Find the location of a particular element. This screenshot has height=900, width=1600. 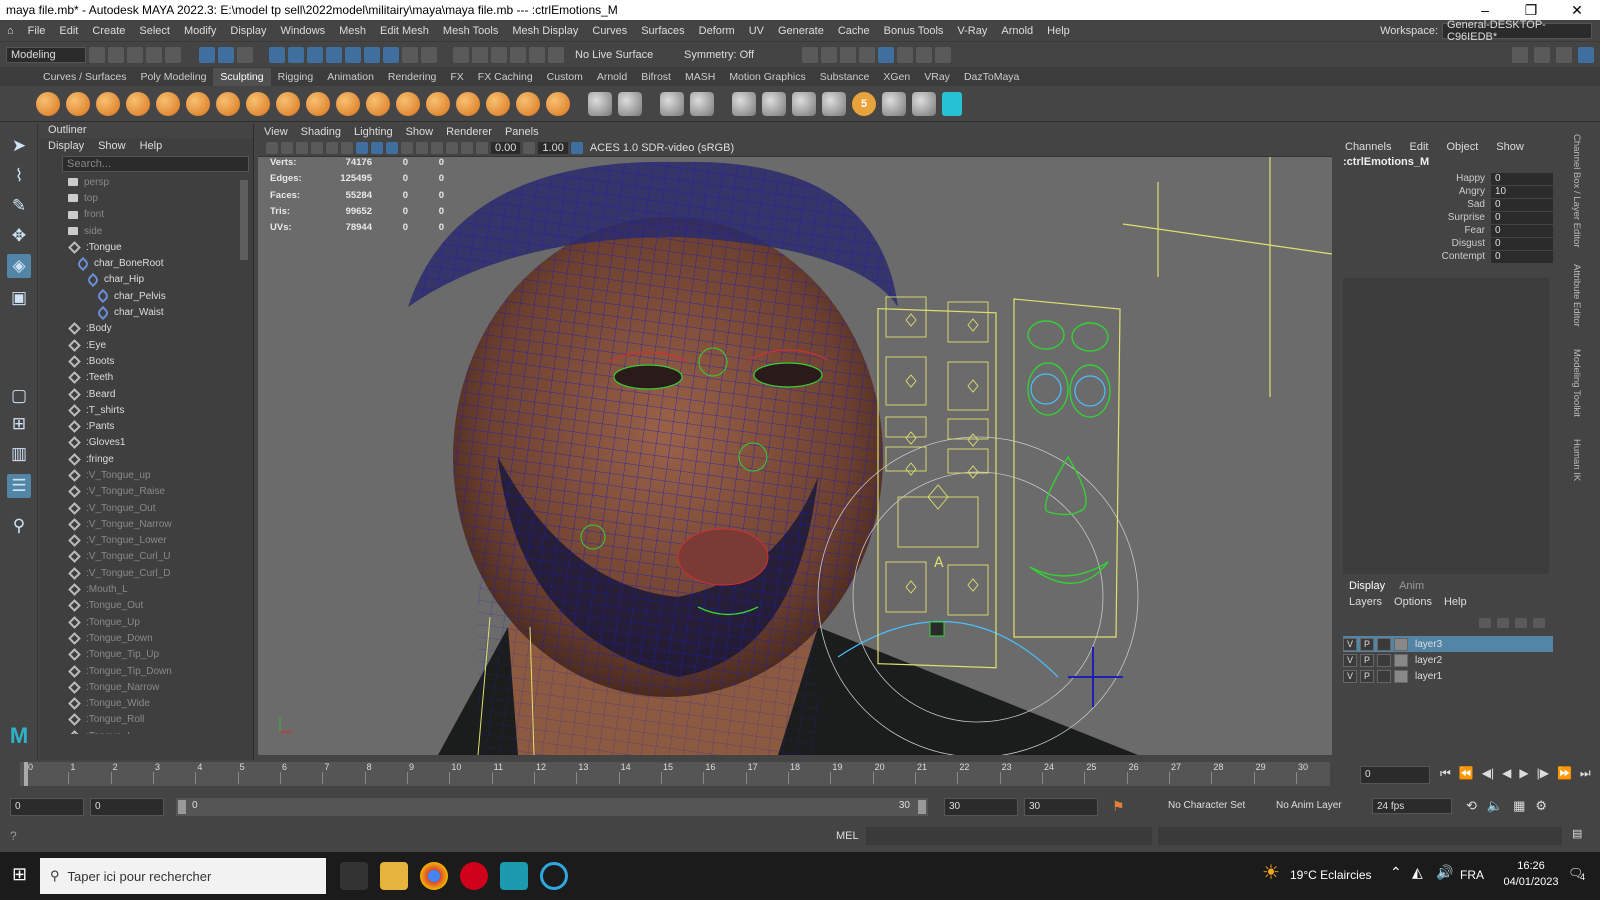

go-to-end-icon: ⏭ is located at coordinates (1585, 773).